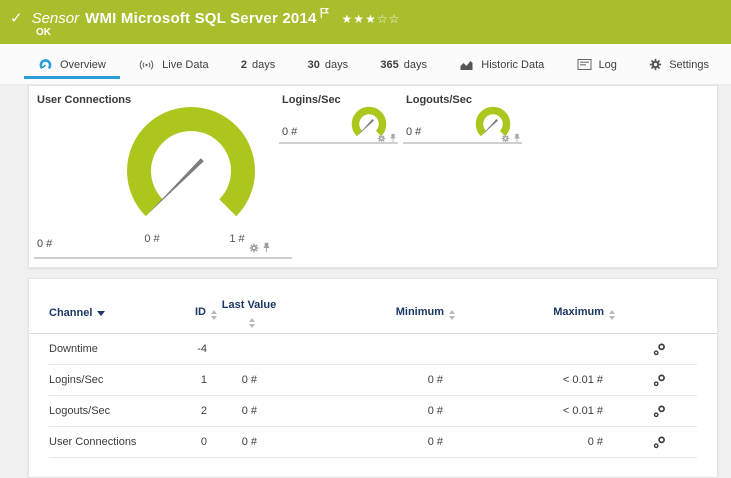 This screenshot has width=731, height=478. What do you see at coordinates (311, 100) in the screenshot?
I see `gauge-title-logins: Logins/Sec` at bounding box center [311, 100].